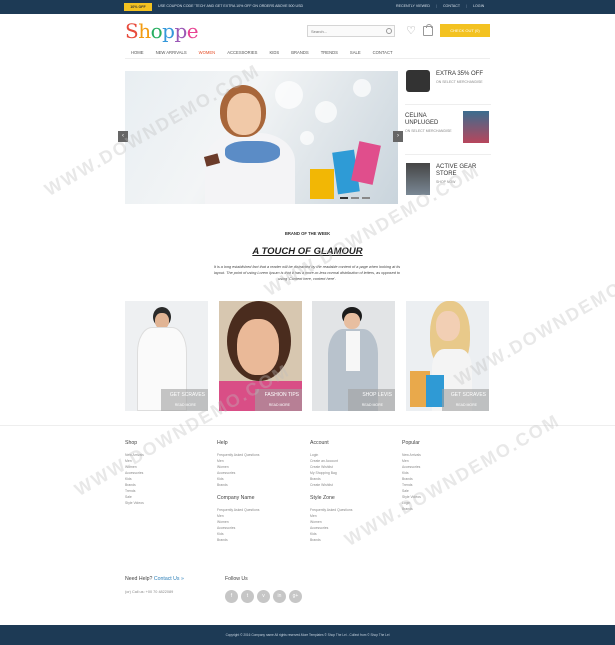  Describe the element at coordinates (279, 596) in the screenshot. I see `linkedin-icon: in` at that location.